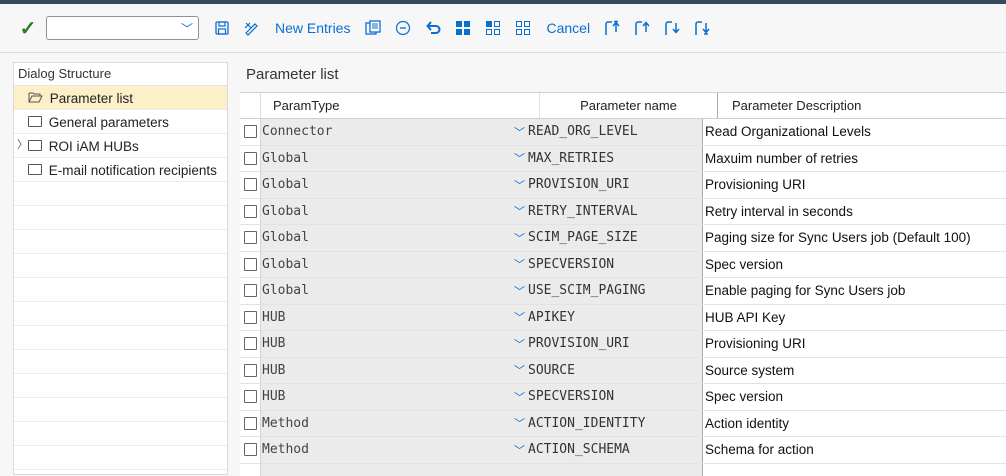  What do you see at coordinates (28, 28) in the screenshot?
I see `enter-check-icon: ✓` at bounding box center [28, 28].